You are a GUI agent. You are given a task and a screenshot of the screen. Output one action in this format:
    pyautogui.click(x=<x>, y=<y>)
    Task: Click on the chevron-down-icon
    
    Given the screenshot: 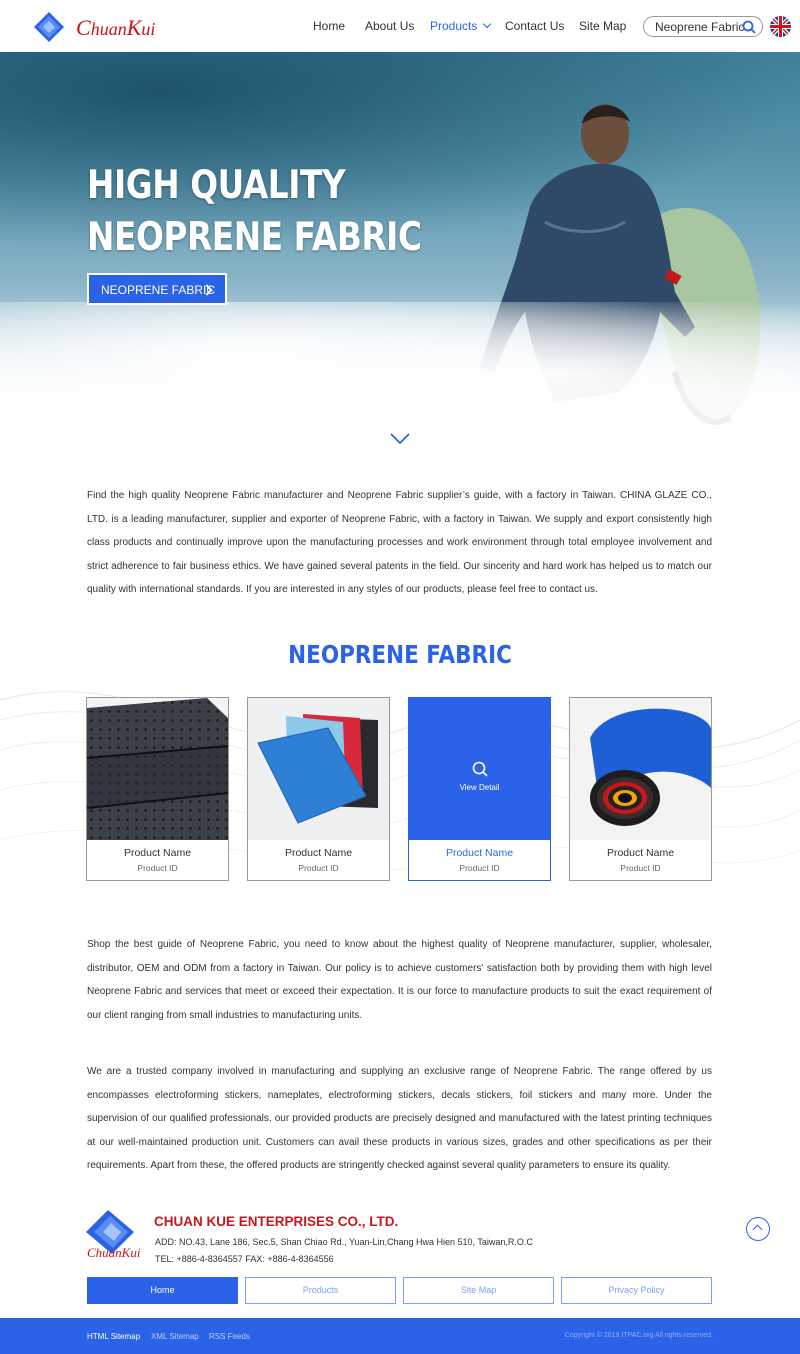 What is the action you would take?
    pyautogui.click(x=487, y=24)
    